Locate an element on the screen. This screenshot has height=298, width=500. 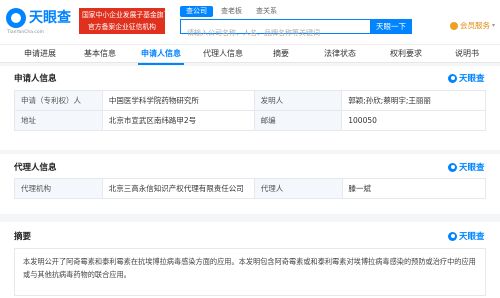
detail-tabs: 申请进展 基本信息 申请人信息 代理人信息 摘要 法律状态 权利要求 说明书 is located at coordinates (250, 54).